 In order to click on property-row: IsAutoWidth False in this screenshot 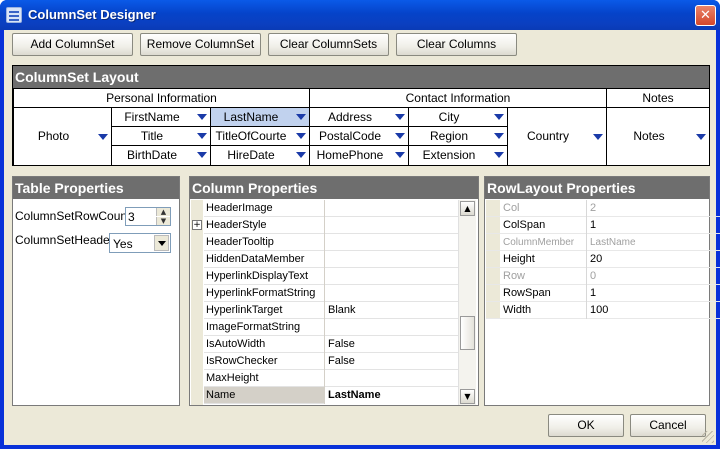, I will do `click(339, 344)`.